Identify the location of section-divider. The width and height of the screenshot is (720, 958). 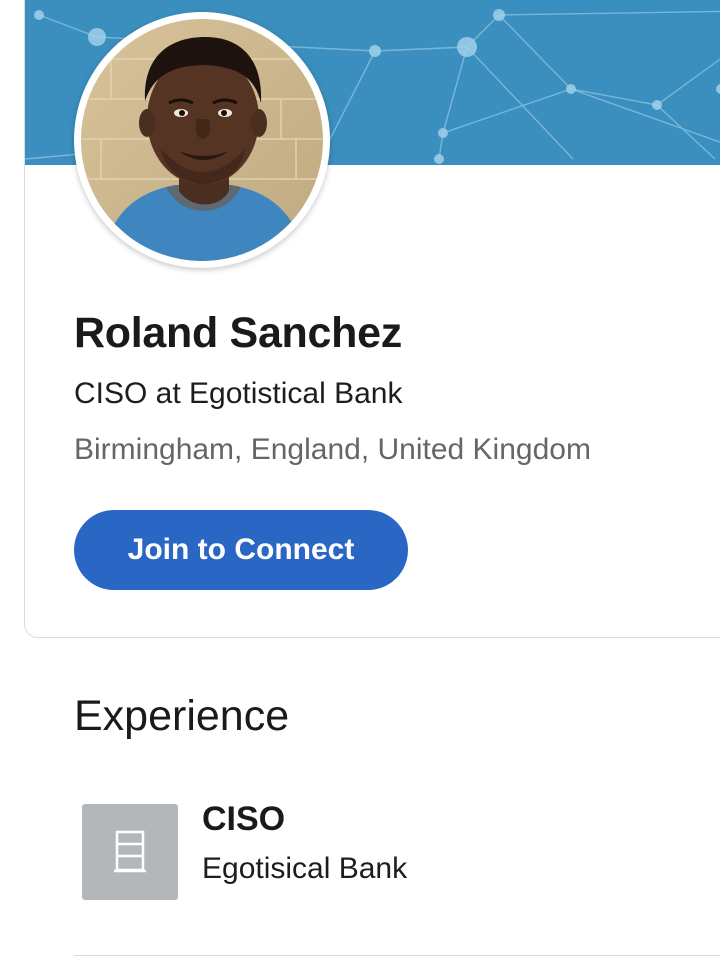
(397, 955).